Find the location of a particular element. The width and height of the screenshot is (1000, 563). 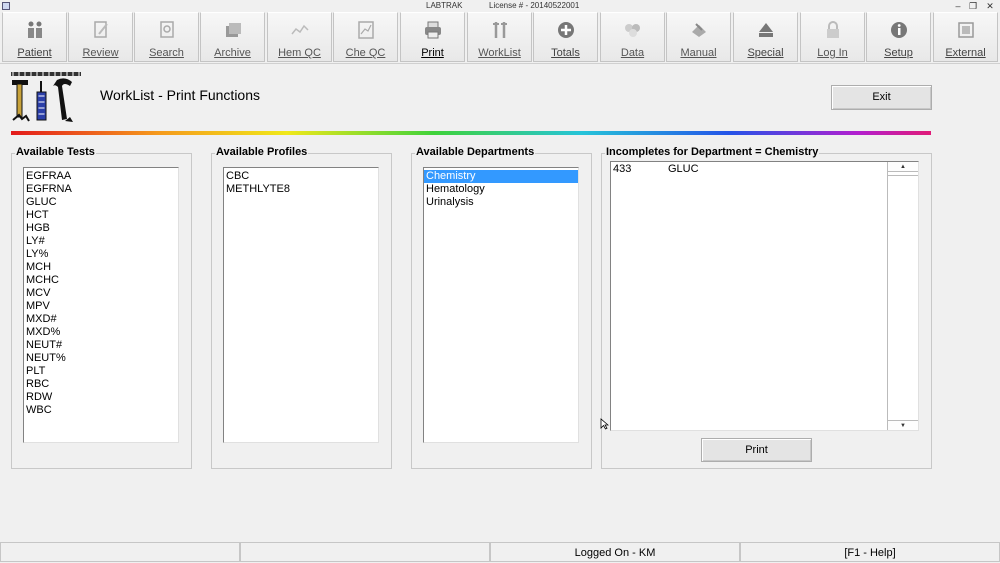

toolbar-label: Manual is located at coordinates (698, 53).